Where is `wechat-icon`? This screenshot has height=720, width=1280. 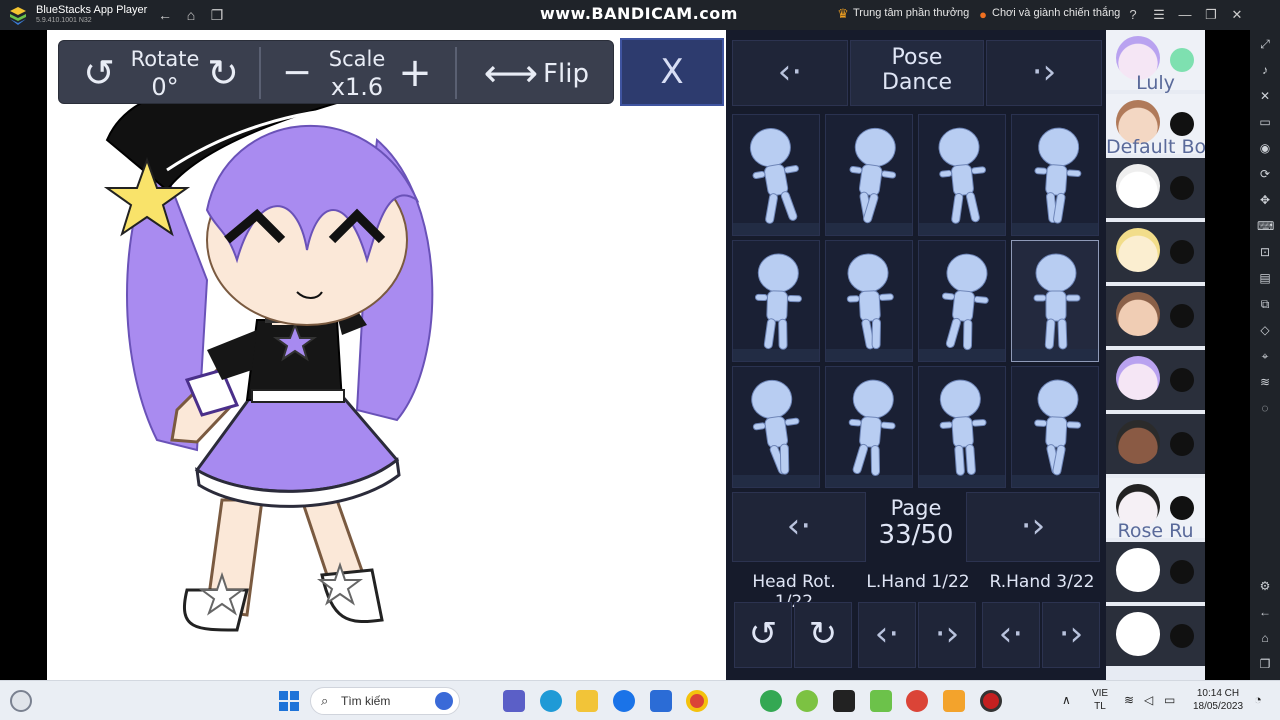
wechat-icon is located at coordinates (807, 701).